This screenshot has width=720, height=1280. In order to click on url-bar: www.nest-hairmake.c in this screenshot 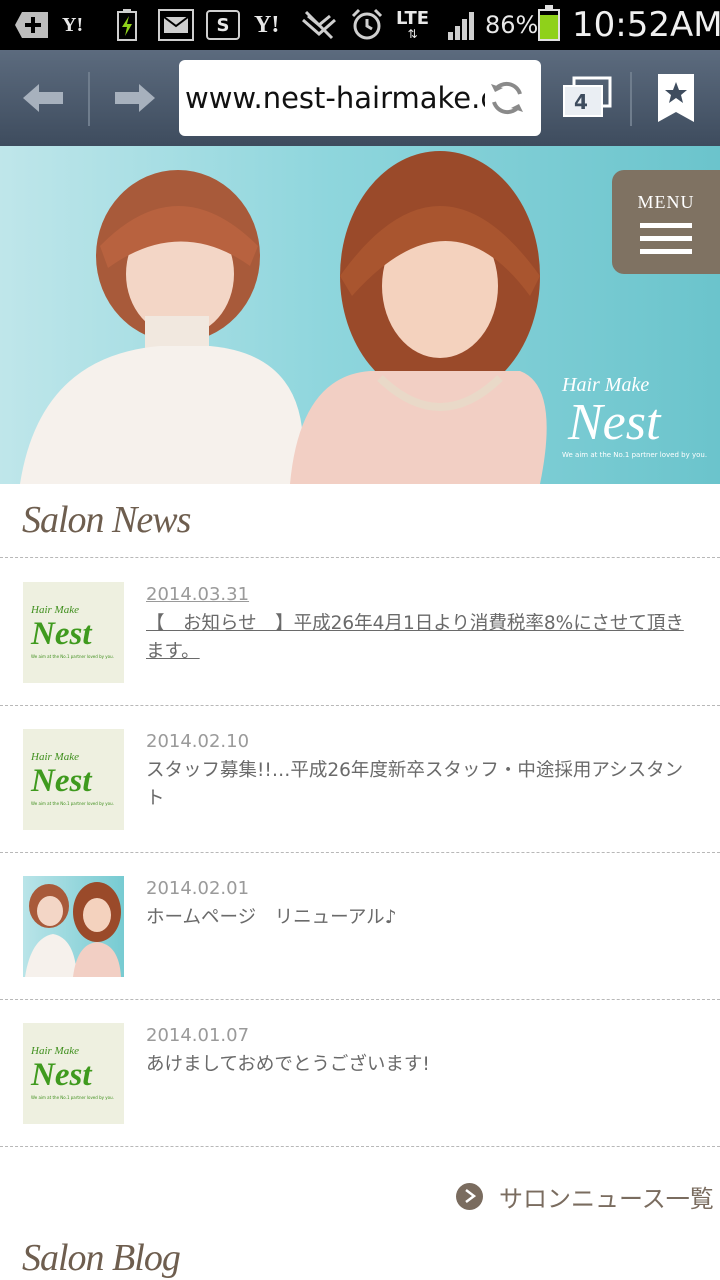, I will do `click(360, 98)`.